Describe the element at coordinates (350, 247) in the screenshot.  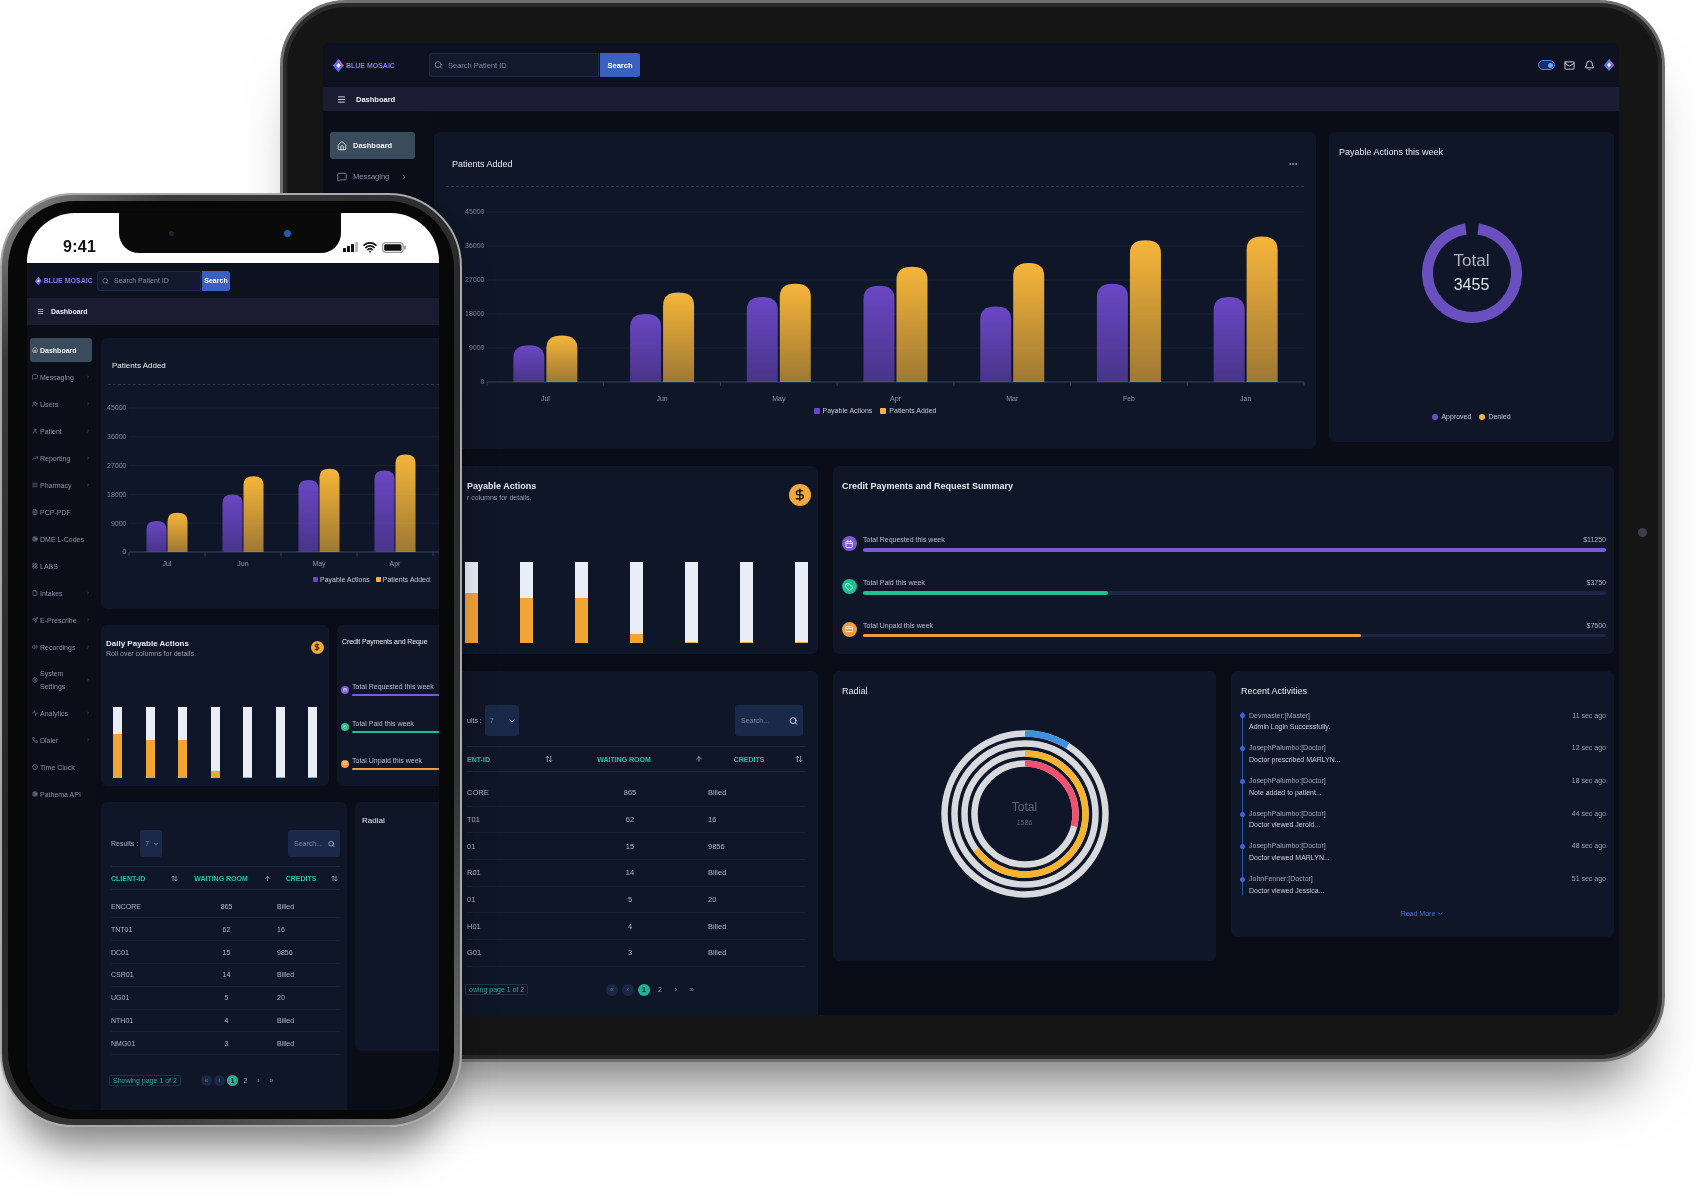
I see `signal-icon` at that location.